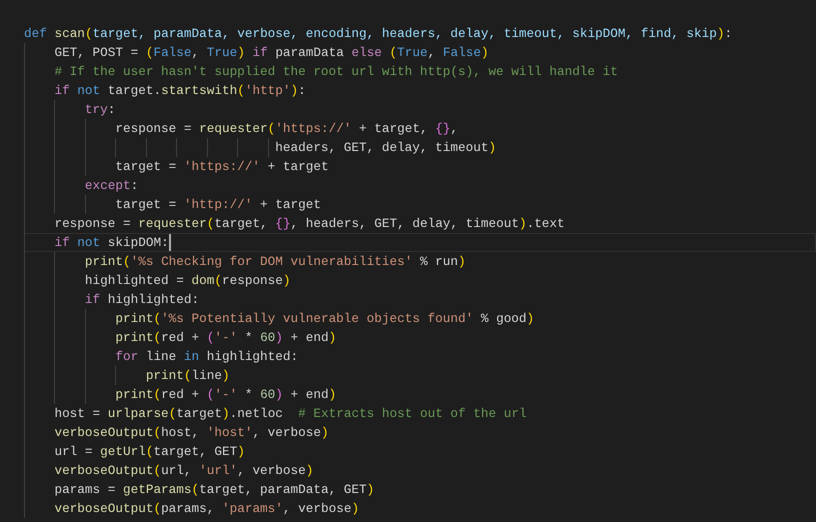 The image size is (816, 522). I want to click on code-line: response = requester('https://' + target, {},, so click(286, 128).